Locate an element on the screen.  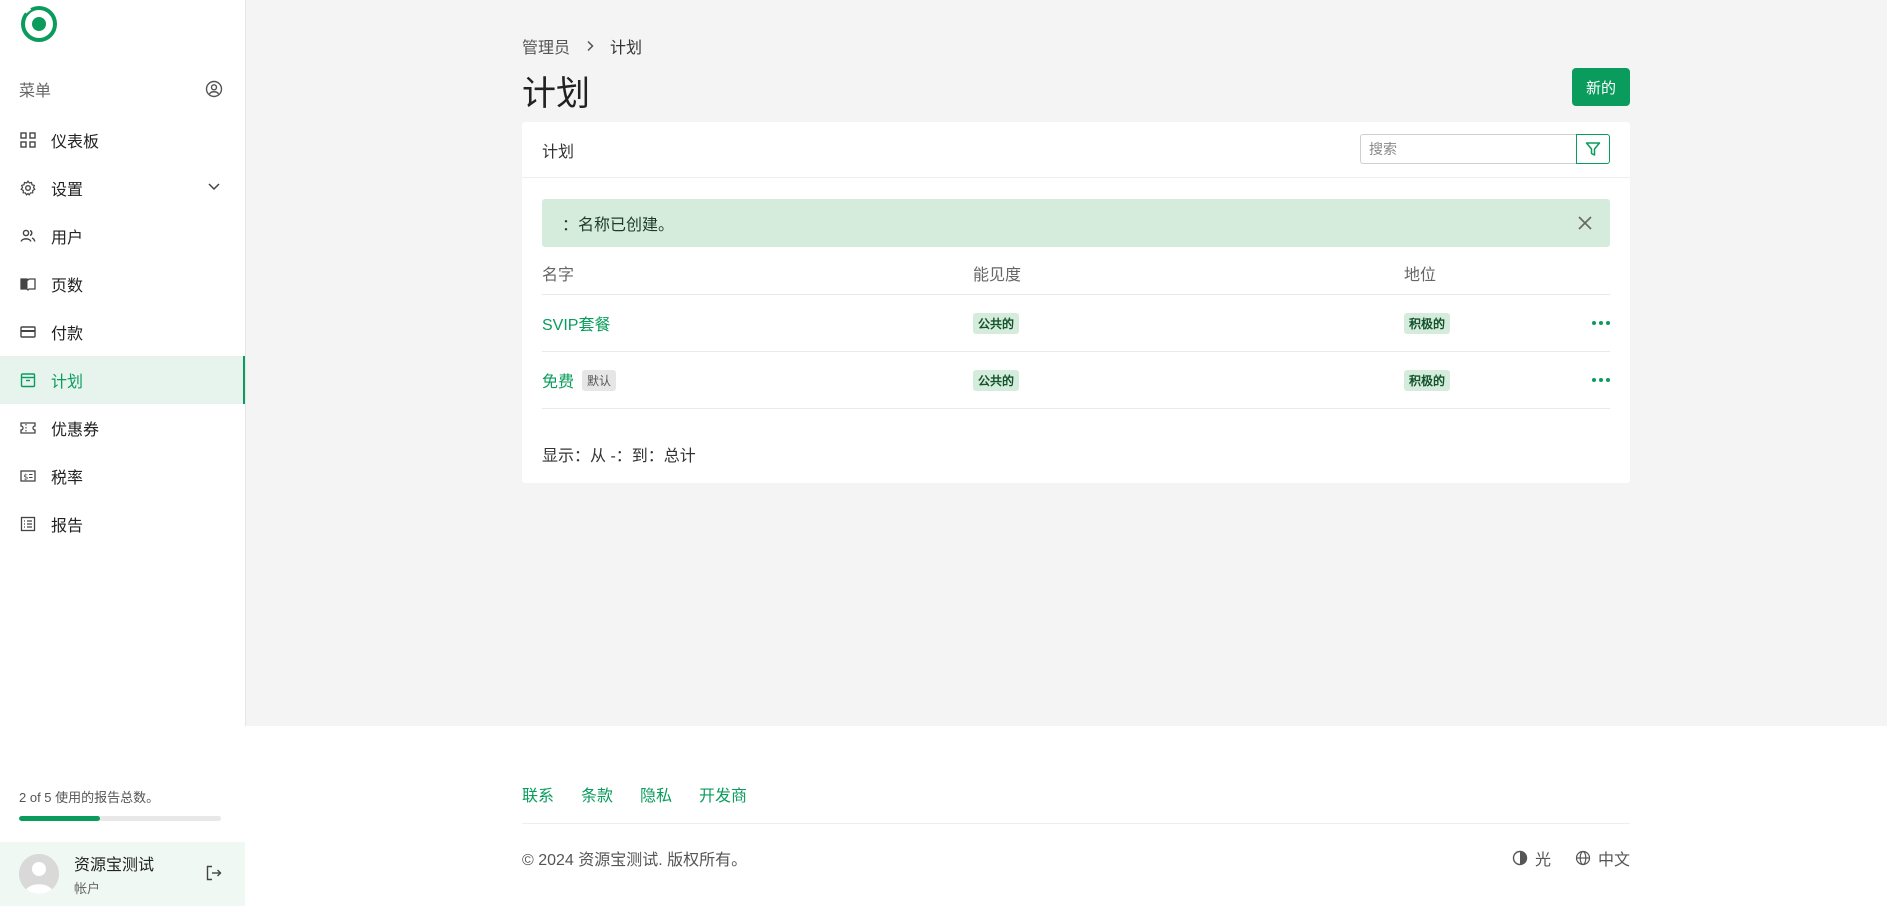
usage-progress-fill is located at coordinates (59, 818).